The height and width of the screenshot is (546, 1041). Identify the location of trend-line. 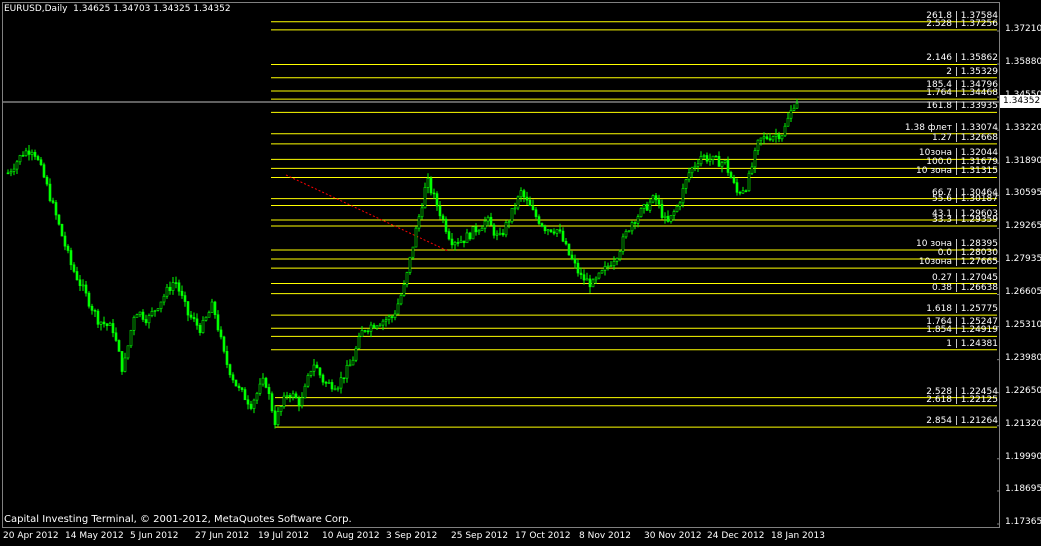
(367, 213).